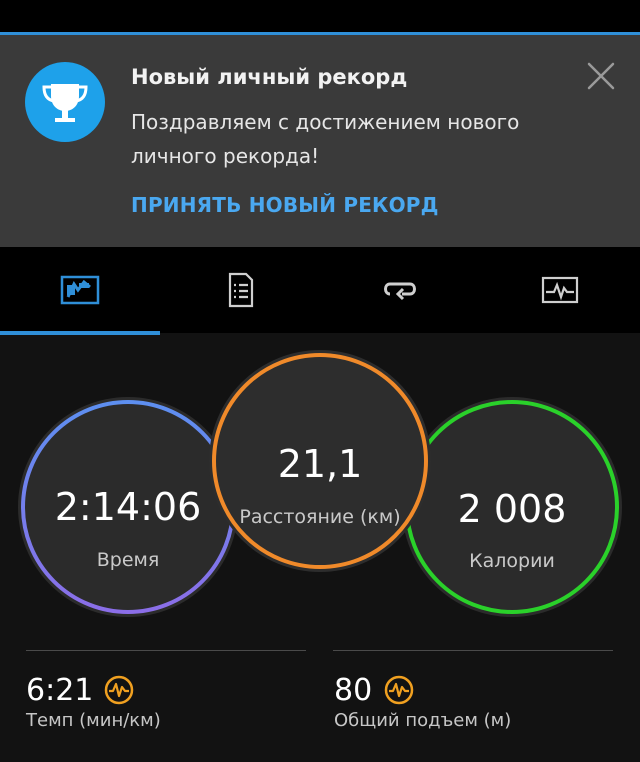 This screenshot has width=640, height=762. I want to click on tab-details, so click(240, 290).